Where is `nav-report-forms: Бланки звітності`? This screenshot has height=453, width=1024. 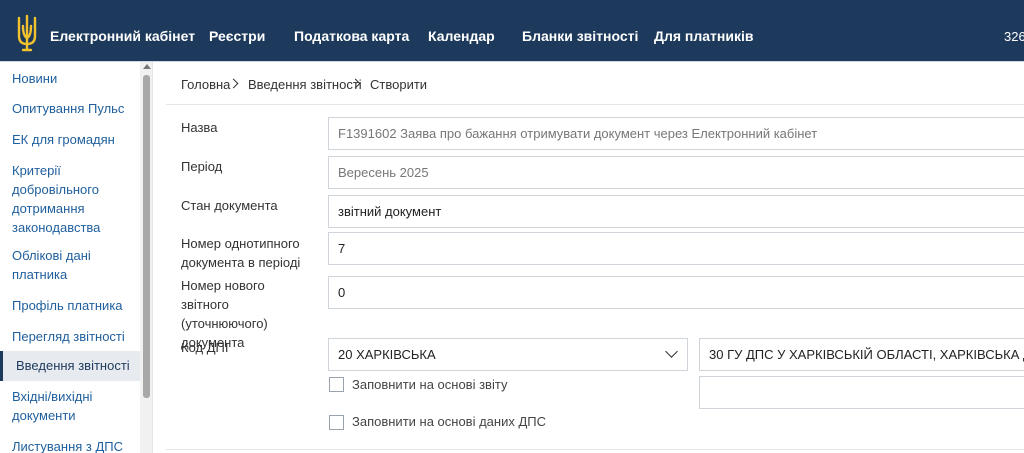
nav-report-forms: Бланки звітності is located at coordinates (580, 36).